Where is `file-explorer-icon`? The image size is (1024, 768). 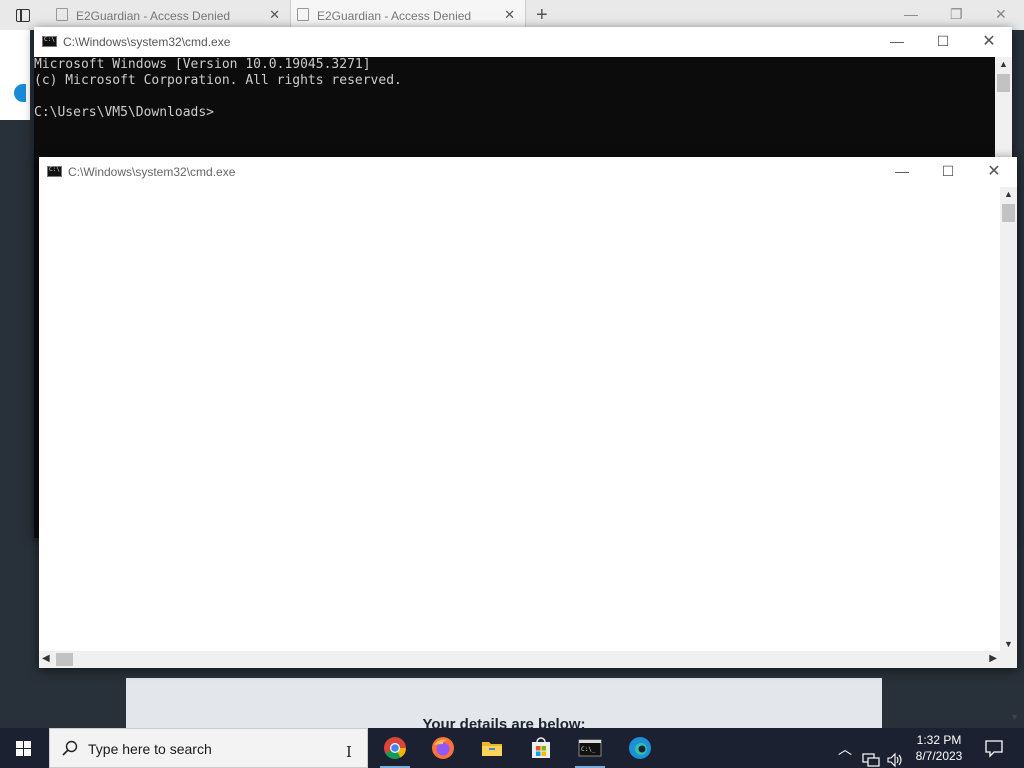 file-explorer-icon is located at coordinates (492, 749).